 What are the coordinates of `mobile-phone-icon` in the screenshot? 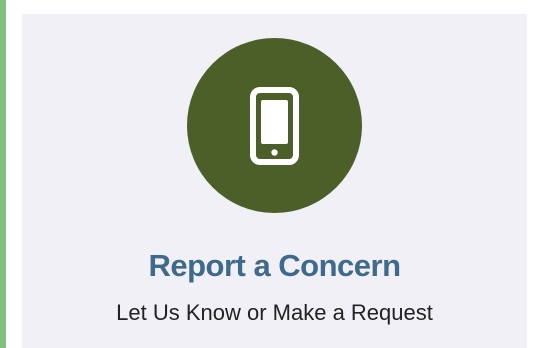 It's located at (274, 126).